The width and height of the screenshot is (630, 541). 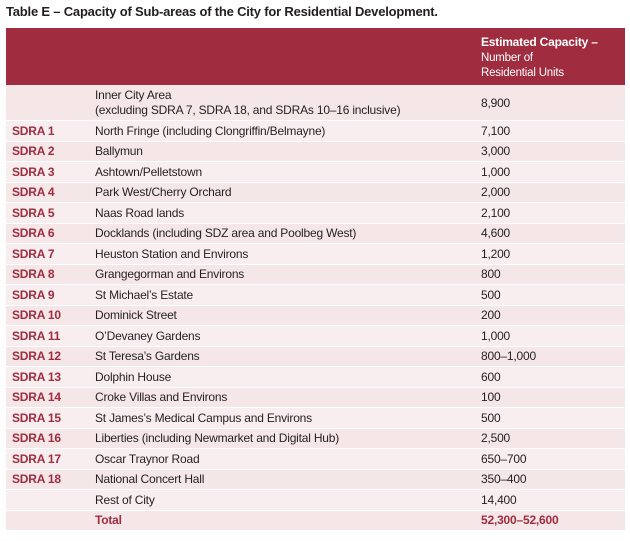 What do you see at coordinates (522, 65) in the screenshot?
I see `capacity-column-subtitle: Number of Residential Units` at bounding box center [522, 65].